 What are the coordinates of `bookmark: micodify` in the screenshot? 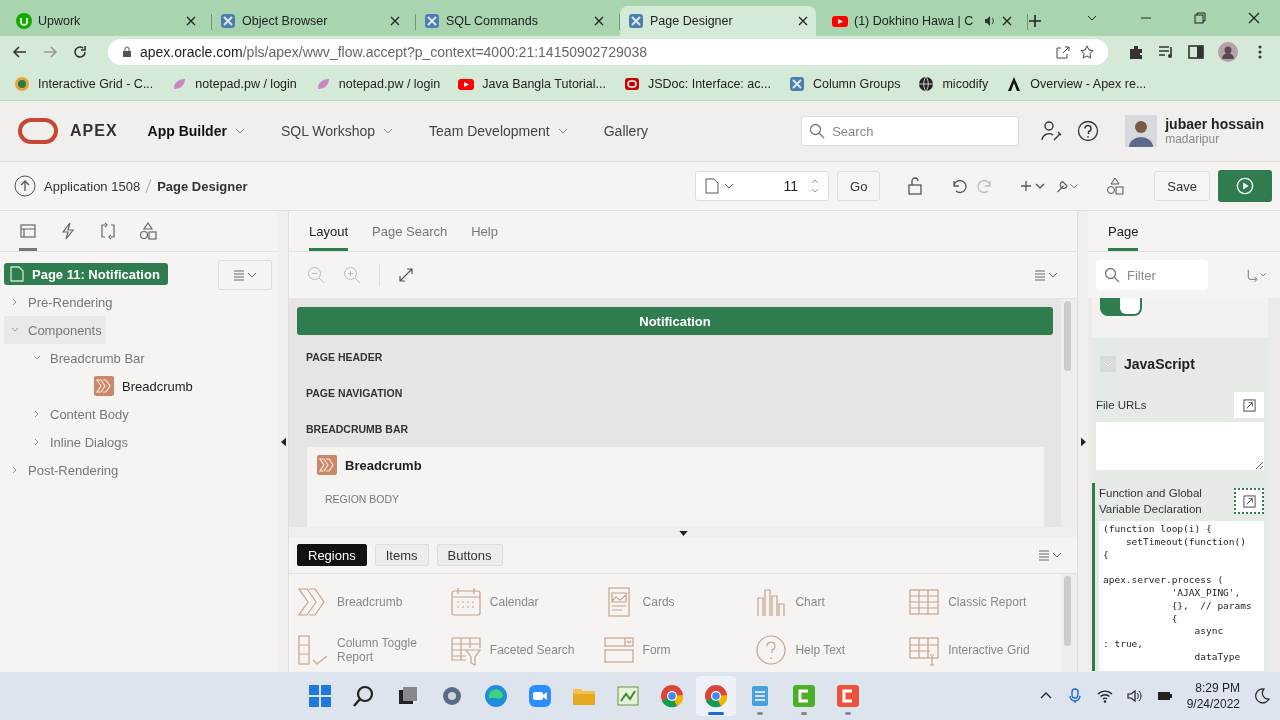 It's located at (953, 84).